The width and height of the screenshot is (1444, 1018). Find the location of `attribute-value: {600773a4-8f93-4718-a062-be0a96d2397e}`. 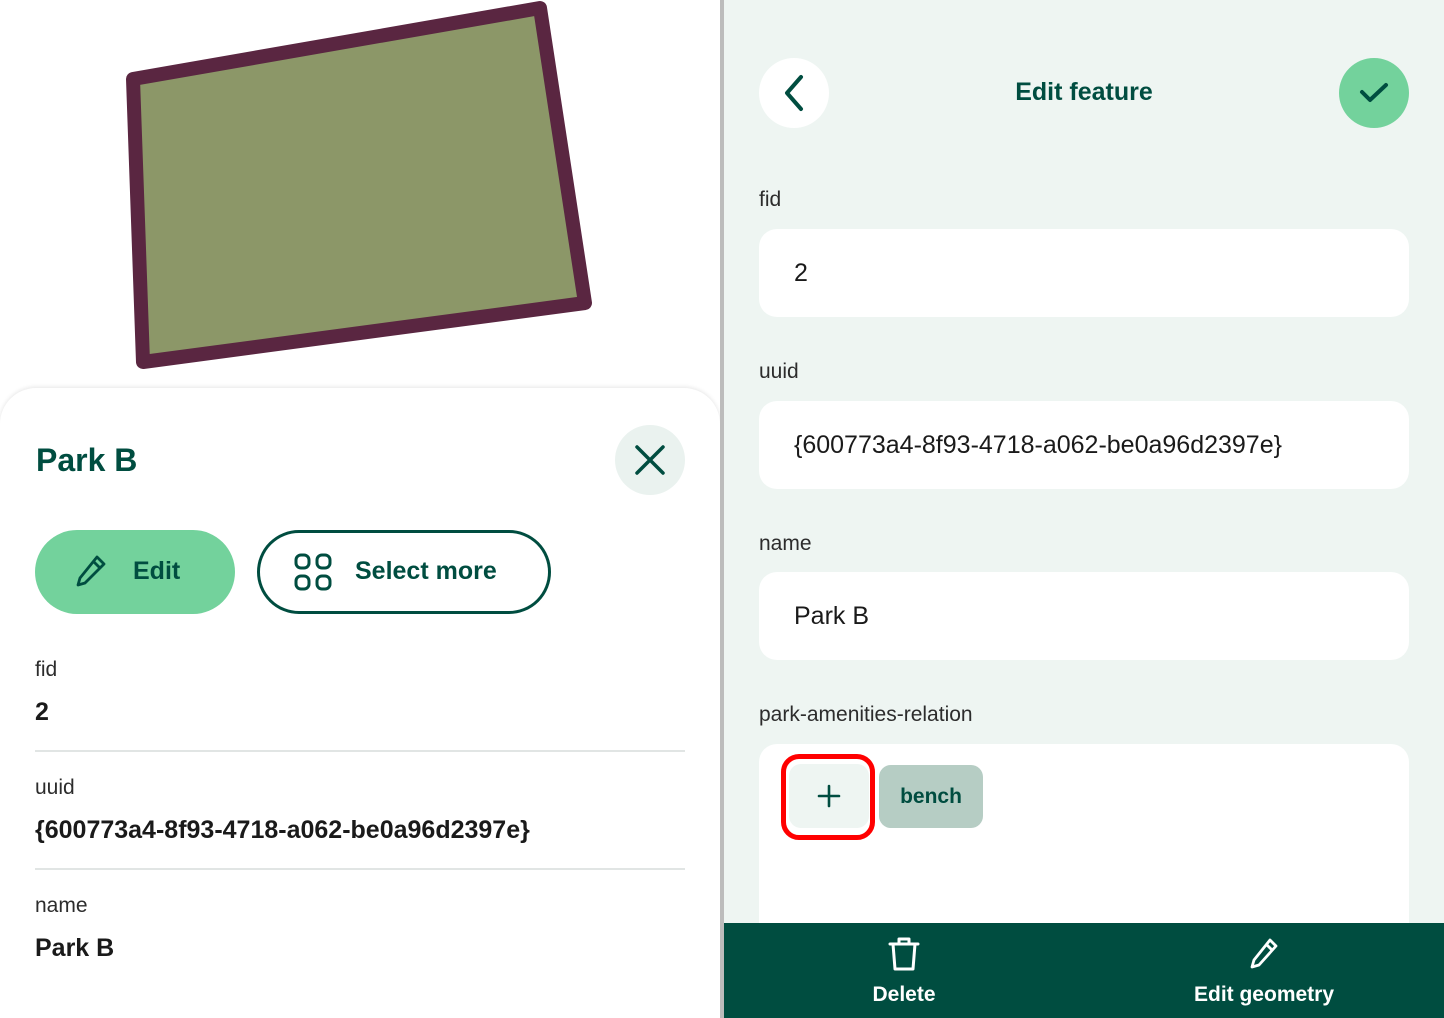

attribute-value: {600773a4-8f93-4718-a062-be0a96d2397e} is located at coordinates (282, 830).